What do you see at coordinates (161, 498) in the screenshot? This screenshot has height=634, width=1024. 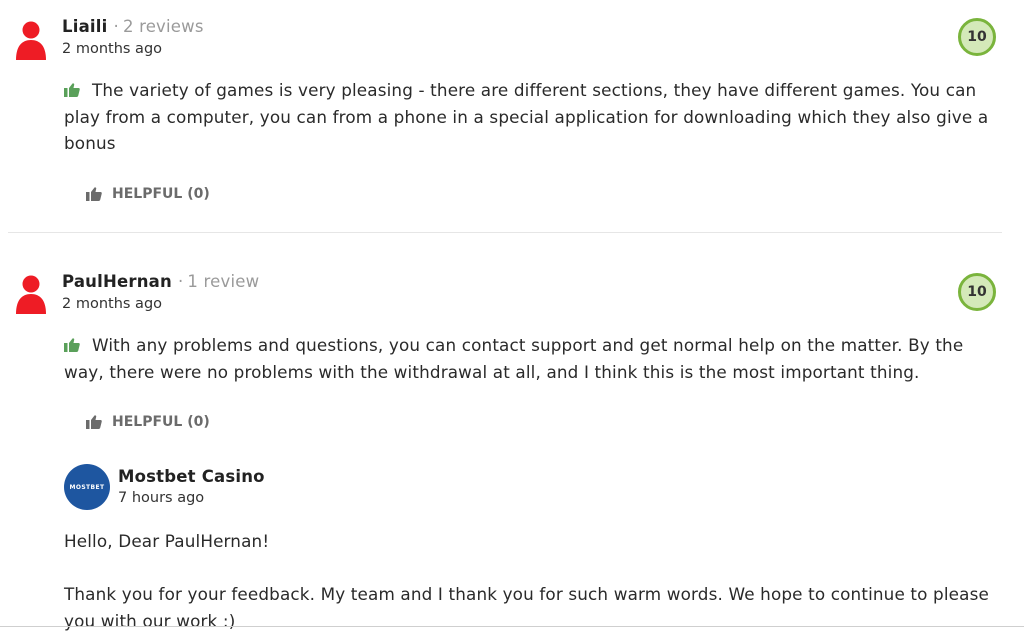 I see `reply-date: 7 hours ago` at bounding box center [161, 498].